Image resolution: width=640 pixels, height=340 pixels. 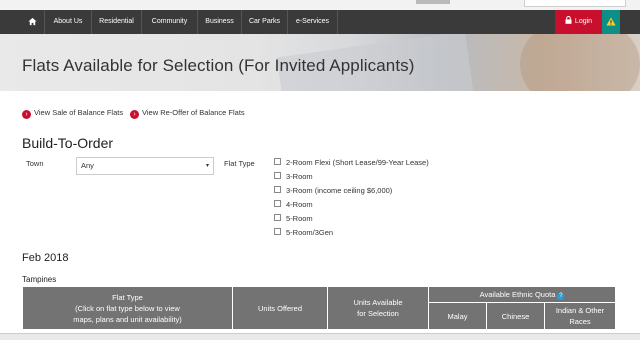 I want to click on flat-type-checkbox: 4-Room, so click(x=293, y=204).